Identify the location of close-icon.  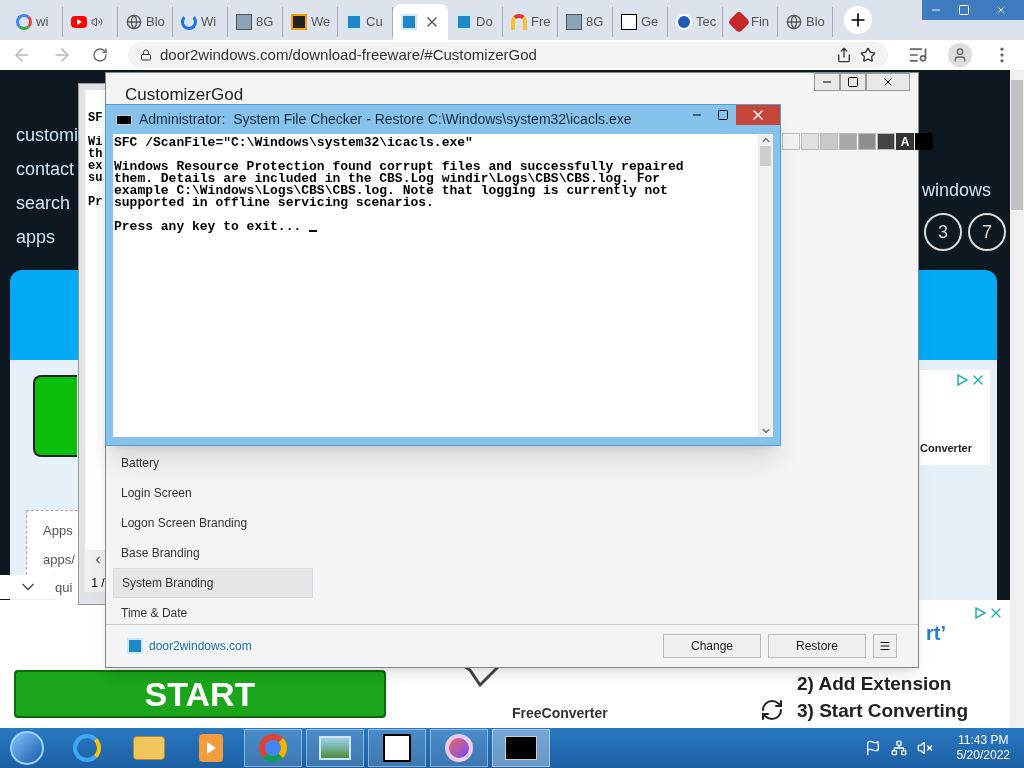
(1001, 10).